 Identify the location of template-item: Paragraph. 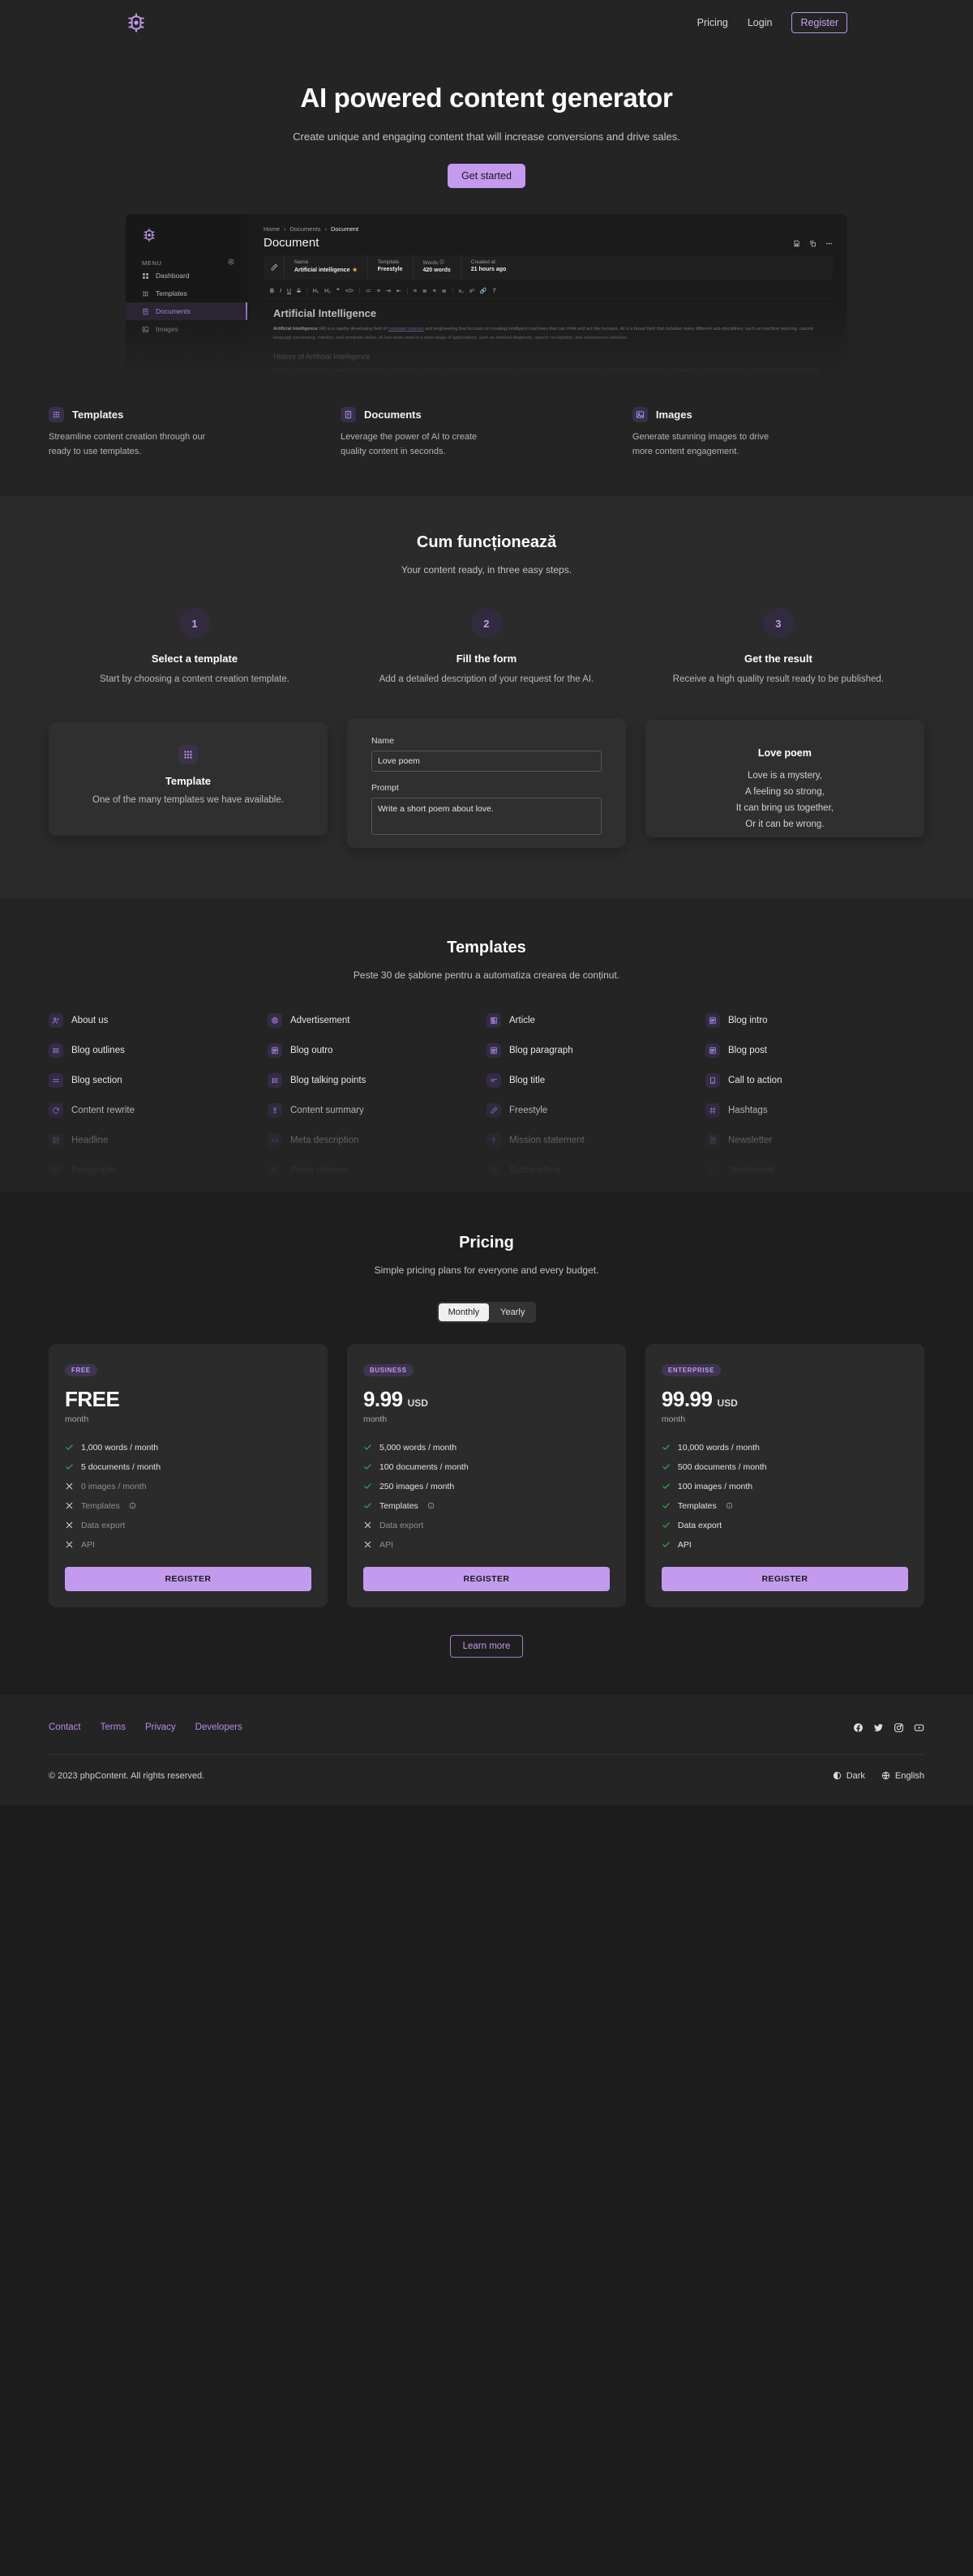
(158, 1170).